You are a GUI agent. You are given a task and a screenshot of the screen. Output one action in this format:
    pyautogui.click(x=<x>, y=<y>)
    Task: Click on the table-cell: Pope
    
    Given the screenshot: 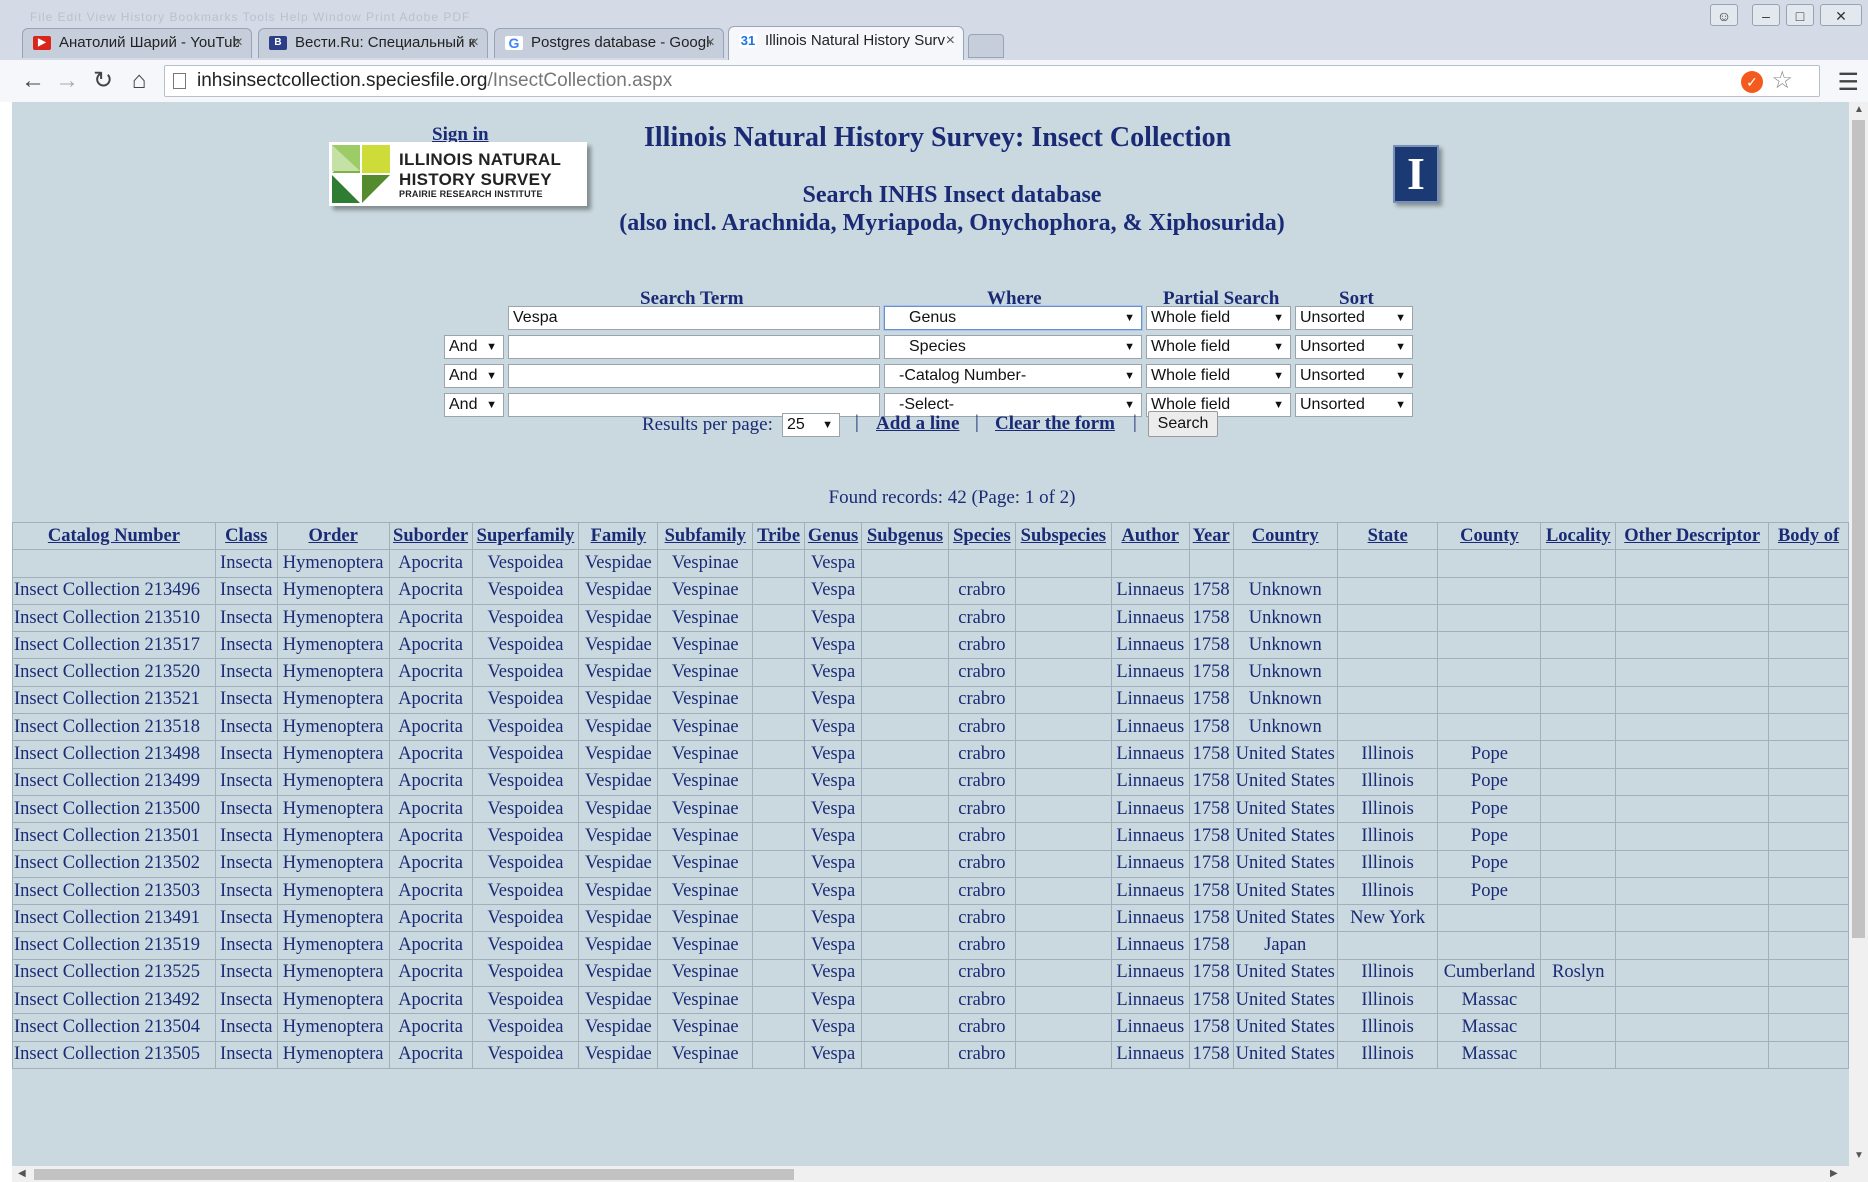 What is the action you would take?
    pyautogui.click(x=1489, y=809)
    